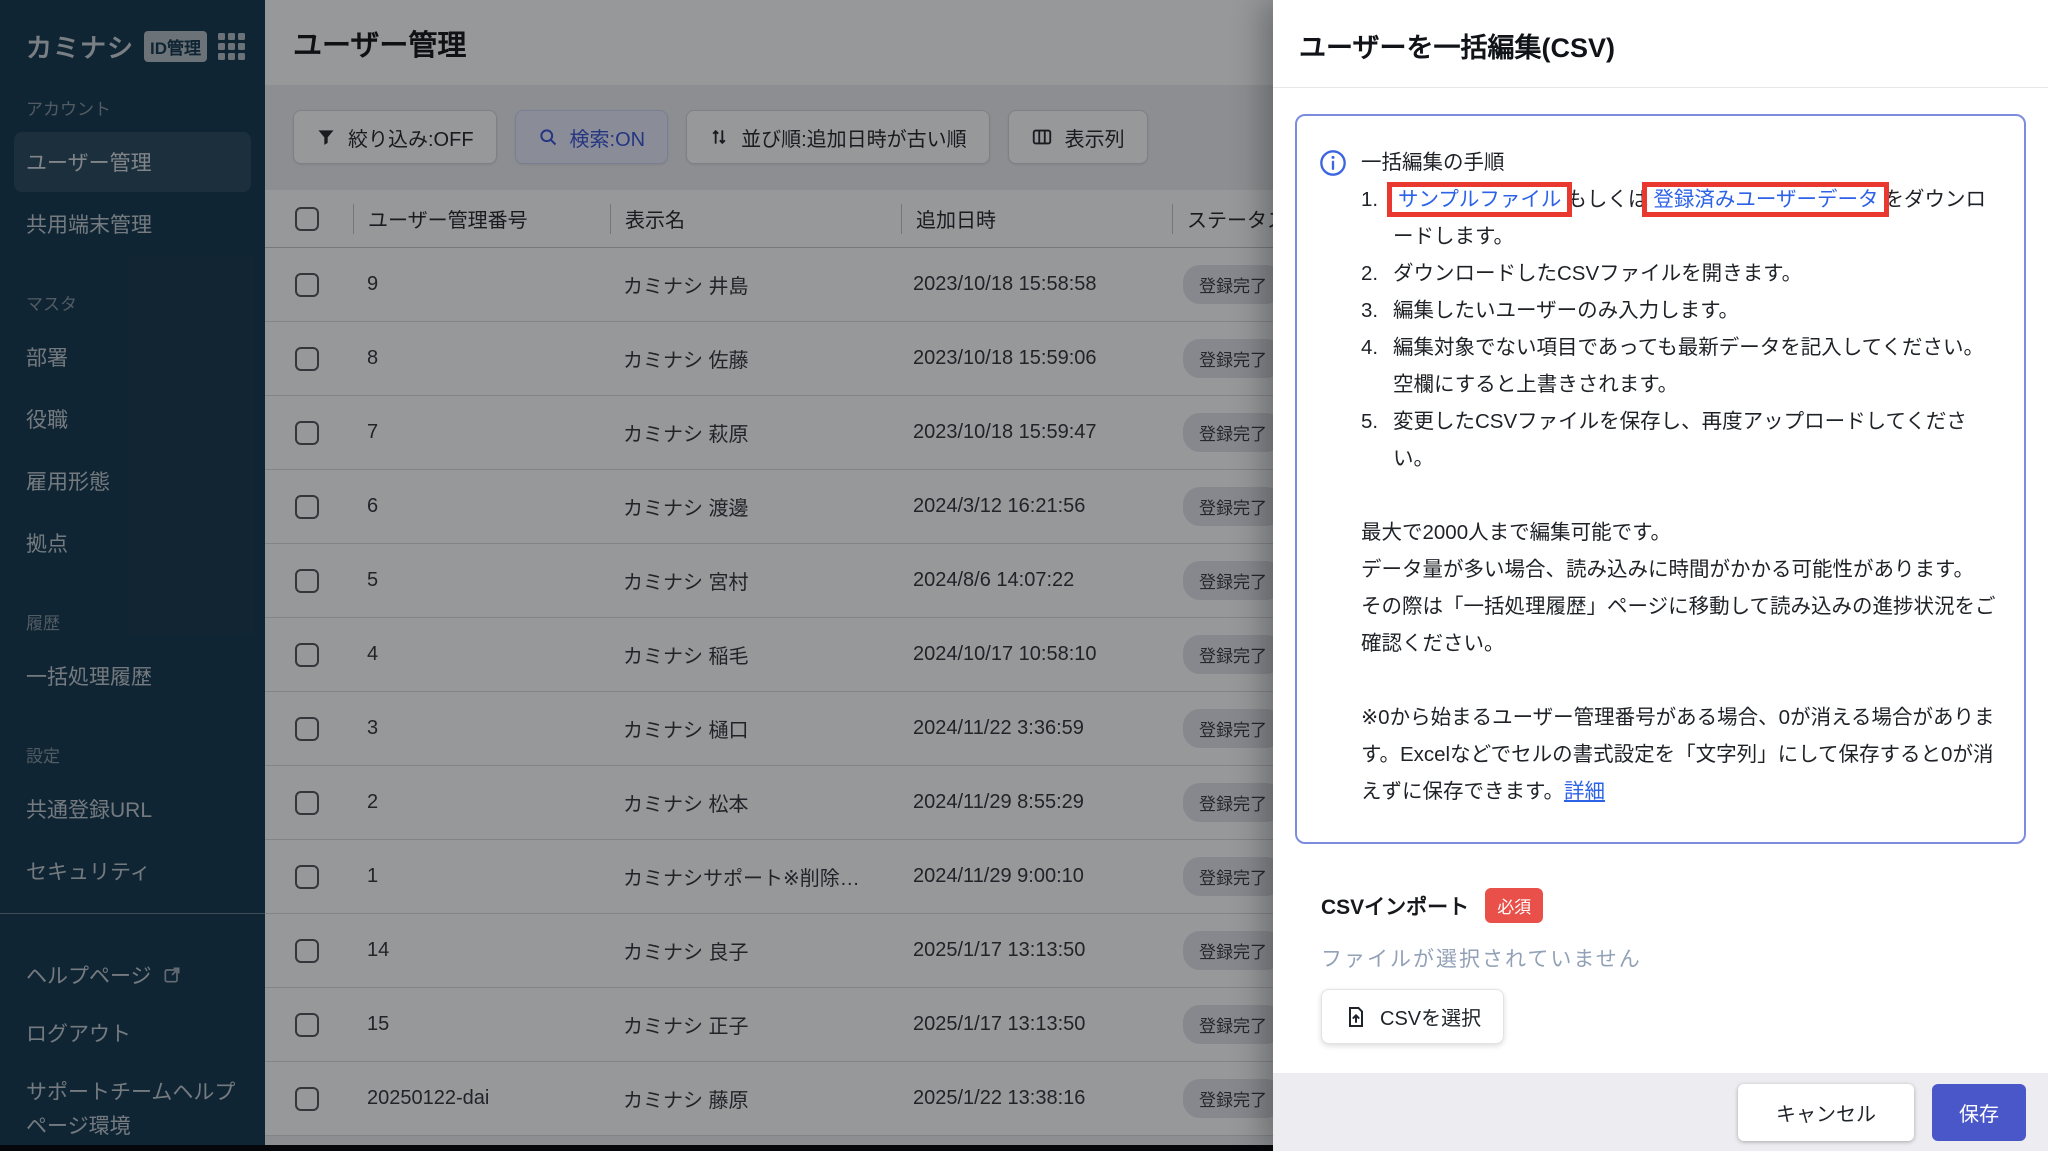 The width and height of the screenshot is (2048, 1151). Describe the element at coordinates (1678, 625) in the screenshot. I see `guide-note-history-page: その際は「一括処理履歴」ページに移動して読み込みの進捗状況をご確認ください。` at that location.